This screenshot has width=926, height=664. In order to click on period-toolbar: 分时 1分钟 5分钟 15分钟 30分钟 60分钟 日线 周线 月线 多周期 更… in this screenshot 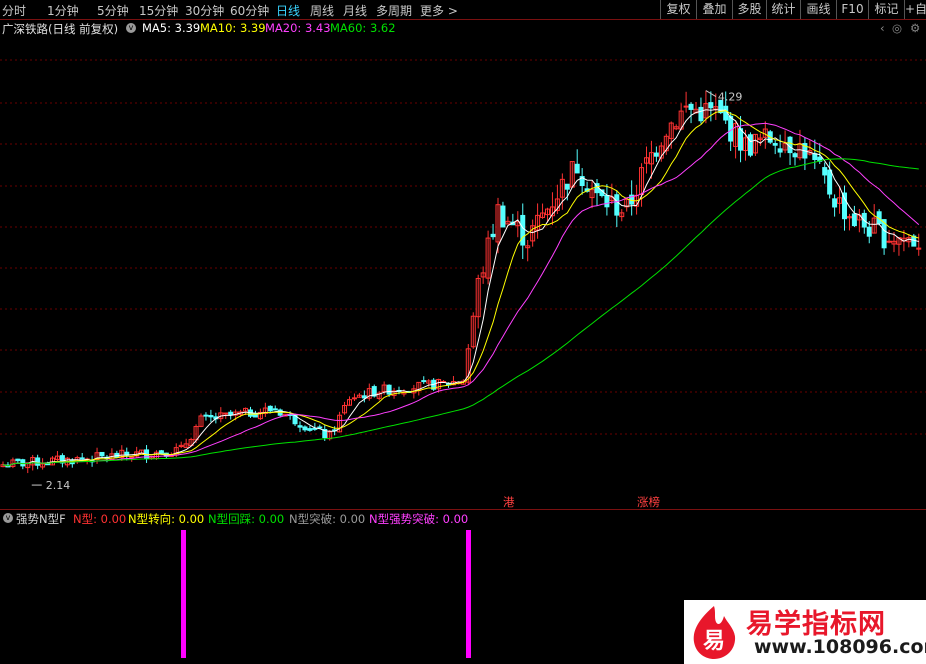, I will do `click(463, 10)`.